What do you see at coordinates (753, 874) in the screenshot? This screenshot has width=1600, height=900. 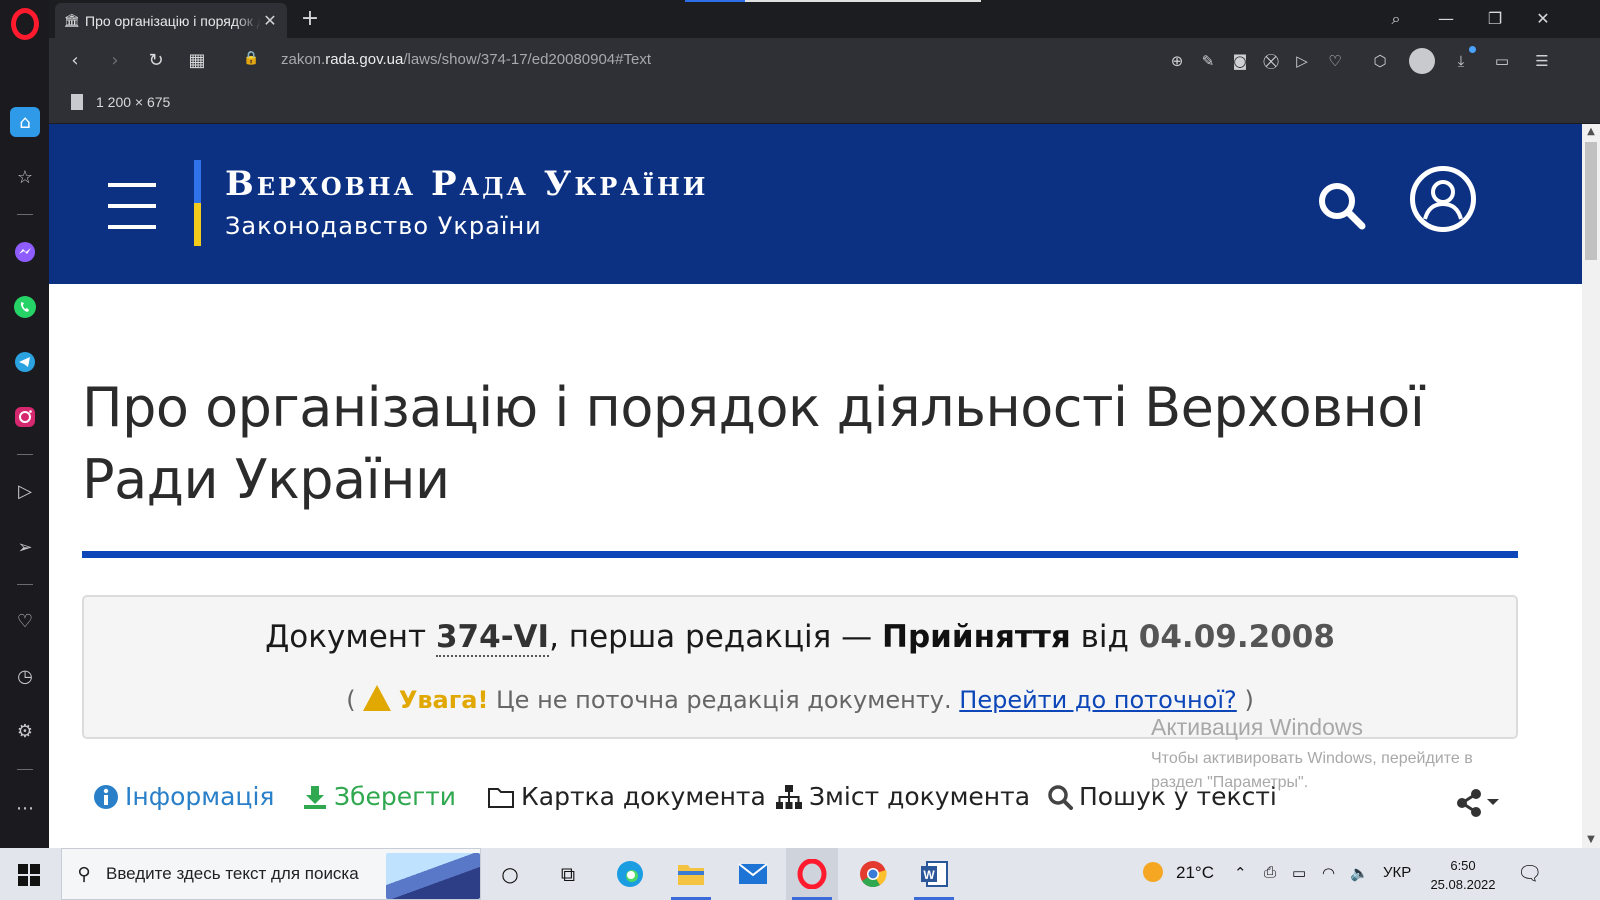 I see `mail-icon` at bounding box center [753, 874].